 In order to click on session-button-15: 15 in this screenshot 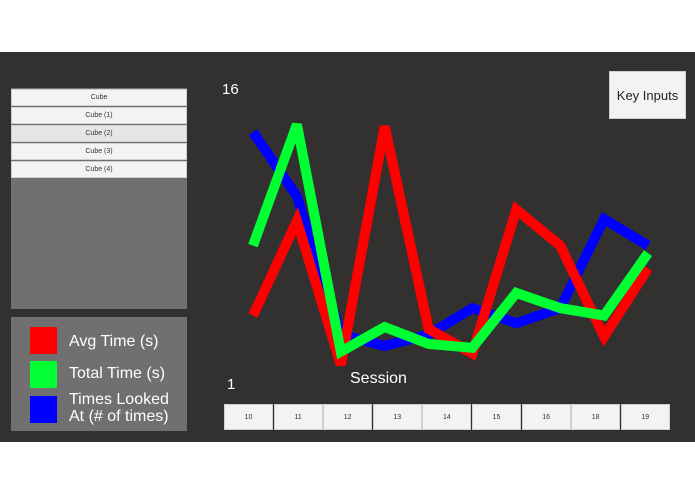, I will do `click(496, 417)`.